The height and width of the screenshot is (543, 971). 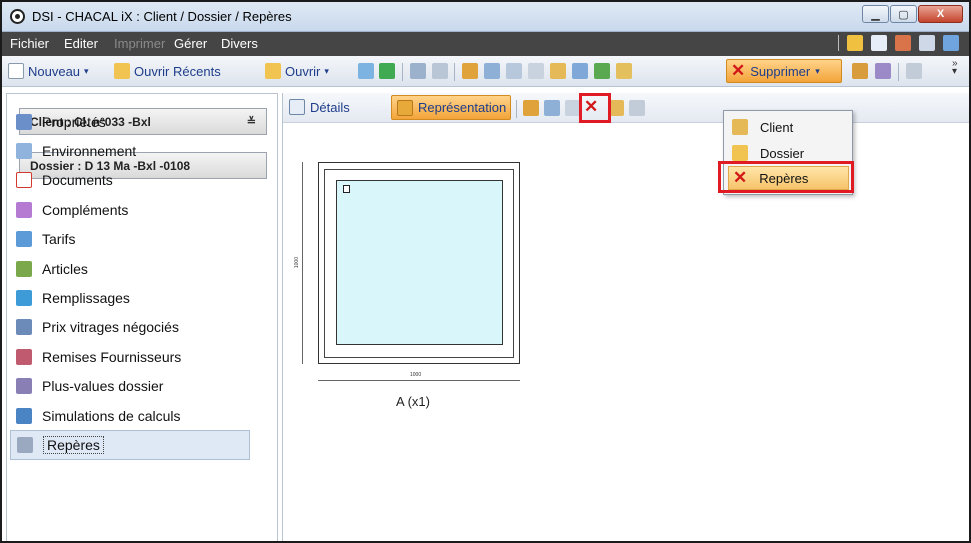 What do you see at coordinates (141, 415) in the screenshot?
I see `nav-item-simulations: Simulations de calculs` at bounding box center [141, 415].